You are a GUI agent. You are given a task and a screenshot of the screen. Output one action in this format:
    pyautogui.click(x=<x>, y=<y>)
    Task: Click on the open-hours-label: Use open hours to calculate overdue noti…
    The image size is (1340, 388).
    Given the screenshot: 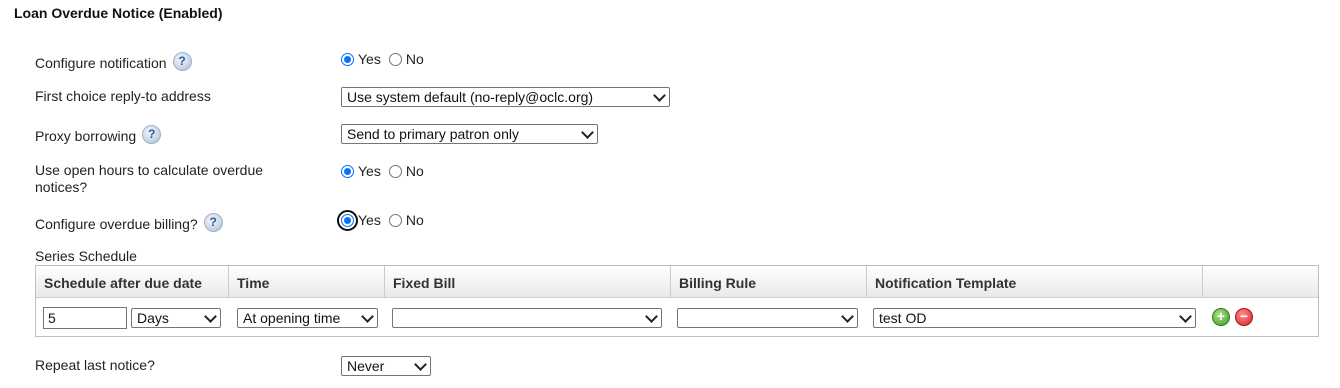 What is the action you would take?
    pyautogui.click(x=149, y=179)
    